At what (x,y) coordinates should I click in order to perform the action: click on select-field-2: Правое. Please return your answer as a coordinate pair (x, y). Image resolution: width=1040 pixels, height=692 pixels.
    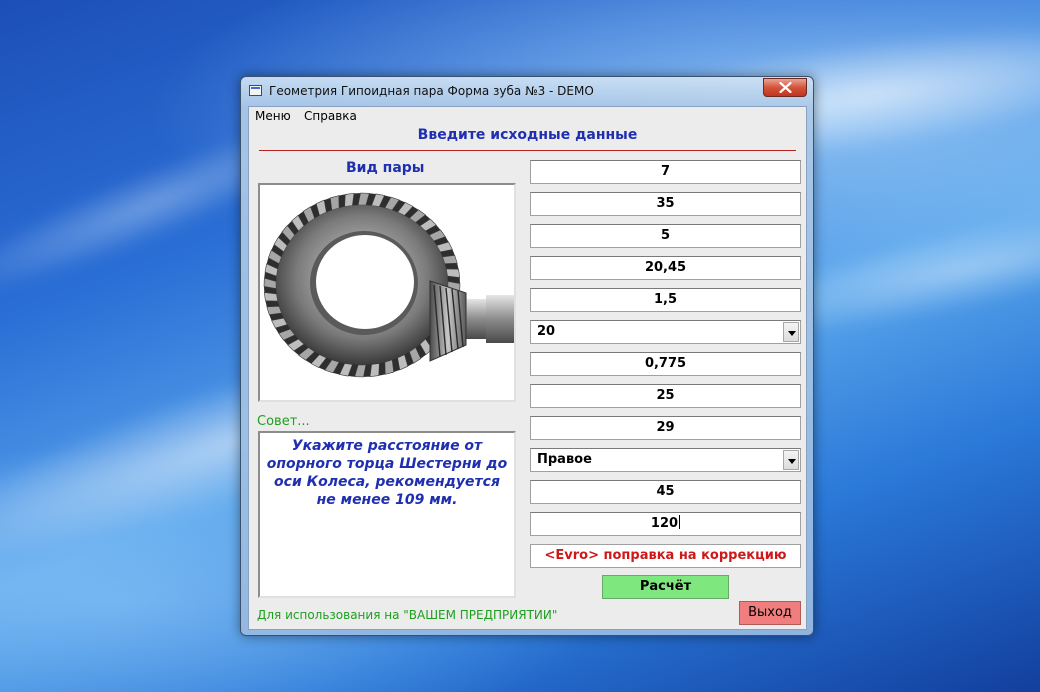
    Looking at the image, I should click on (665, 460).